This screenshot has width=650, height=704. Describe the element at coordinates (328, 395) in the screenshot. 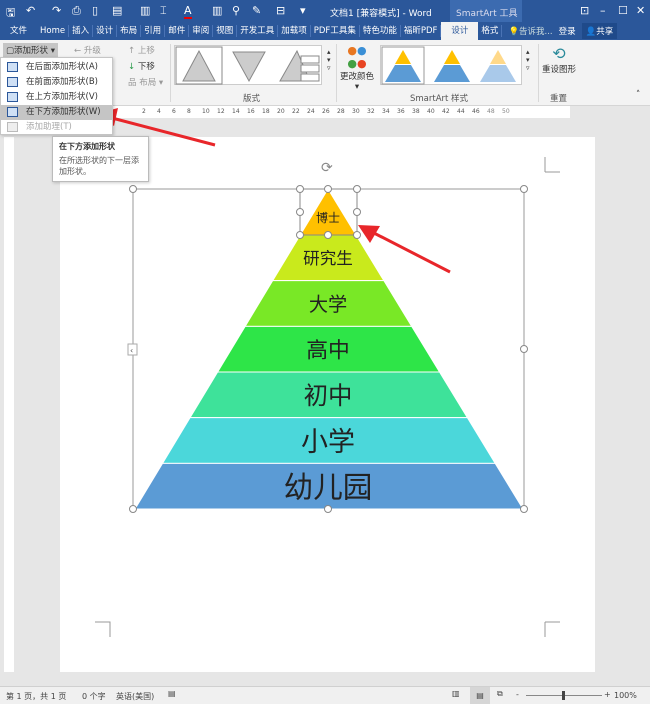

I see `pyramid-level-label: 初中` at that location.